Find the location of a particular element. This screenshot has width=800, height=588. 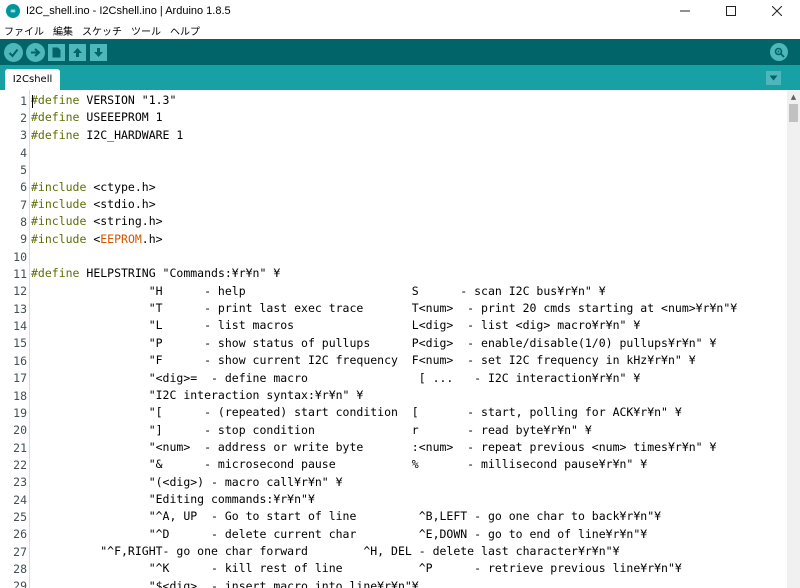

code-line: #define I2C_HARDWARE 1 is located at coordinates (384, 135).